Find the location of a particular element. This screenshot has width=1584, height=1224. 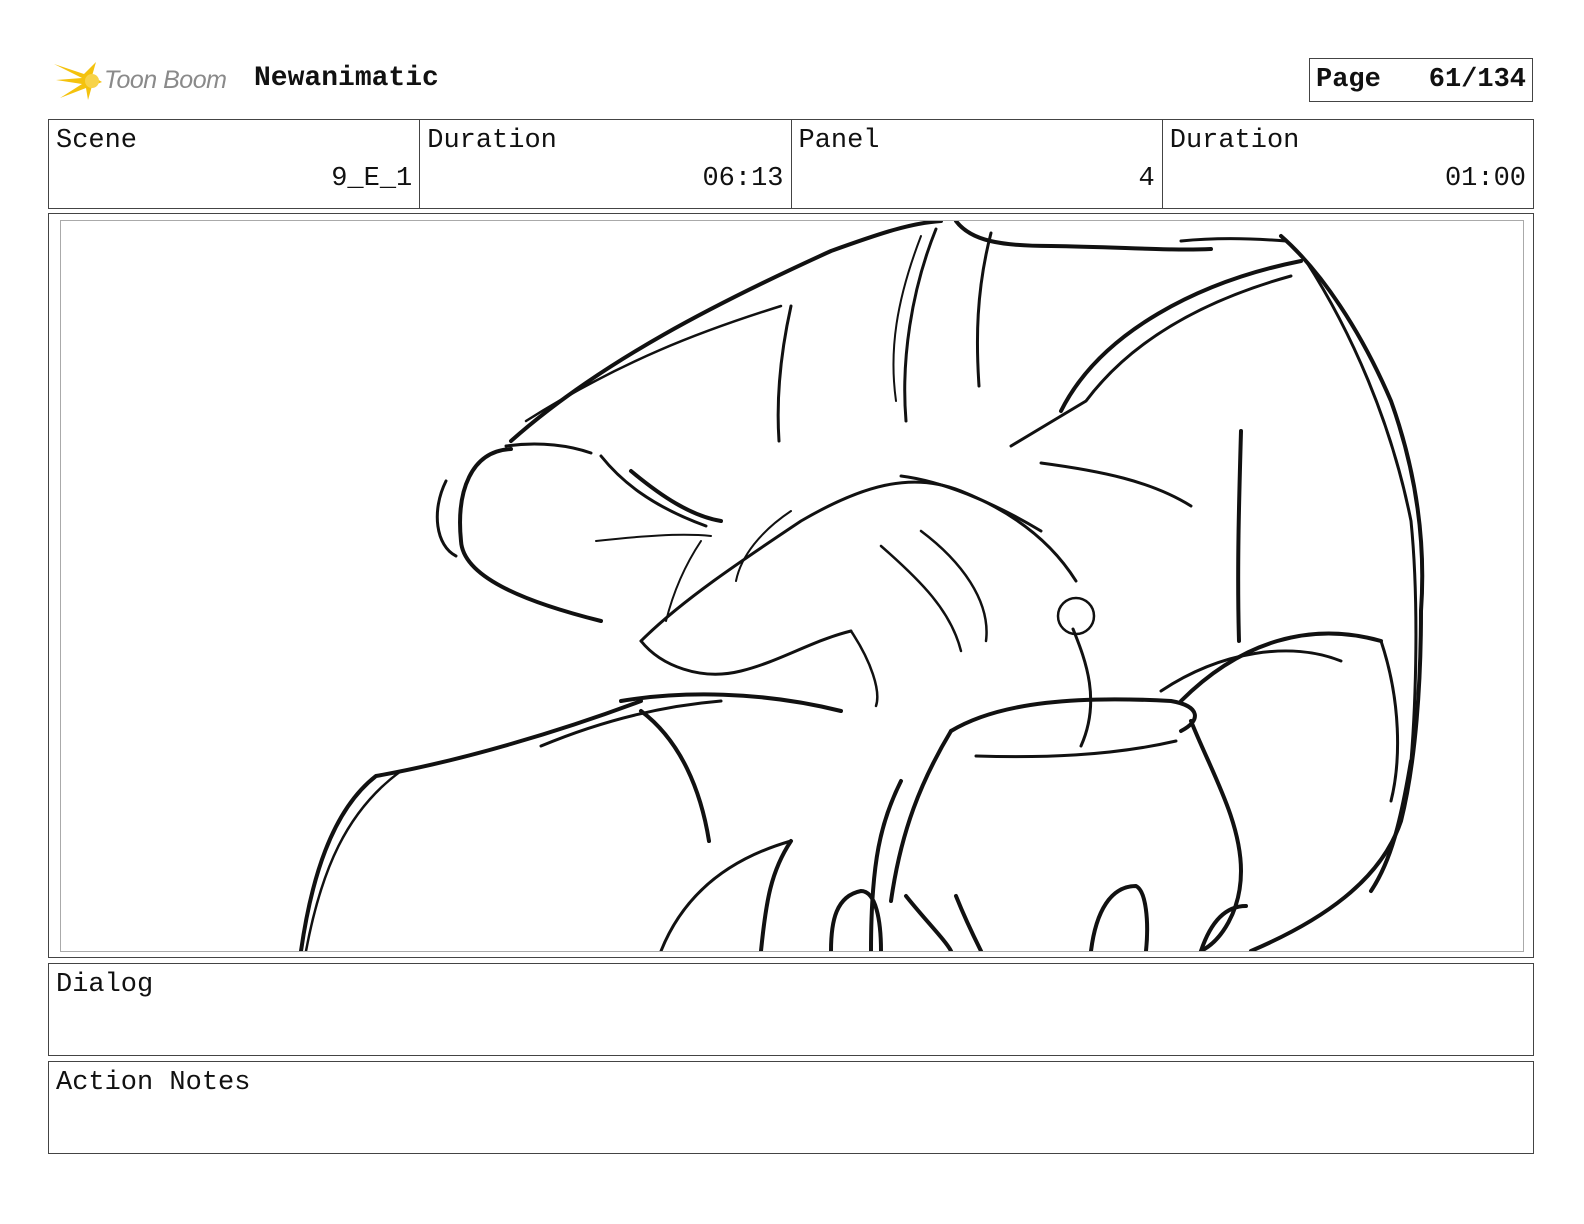

panel-cell: Panel 4 is located at coordinates (977, 164).